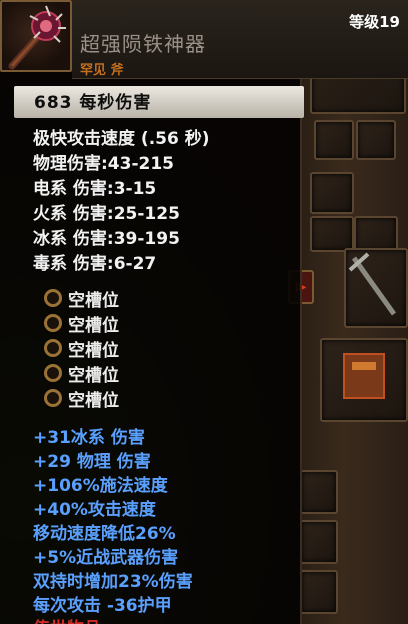 This screenshot has width=408, height=624. Describe the element at coordinates (121, 139) in the screenshot. I see `stat-attack-speed: 极快攻击速度 (.56 秒)` at that location.